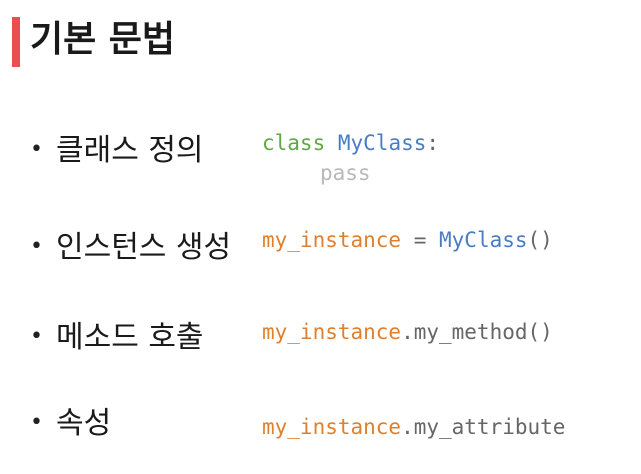 The width and height of the screenshot is (641, 474). I want to click on code-operator: =, so click(420, 240).